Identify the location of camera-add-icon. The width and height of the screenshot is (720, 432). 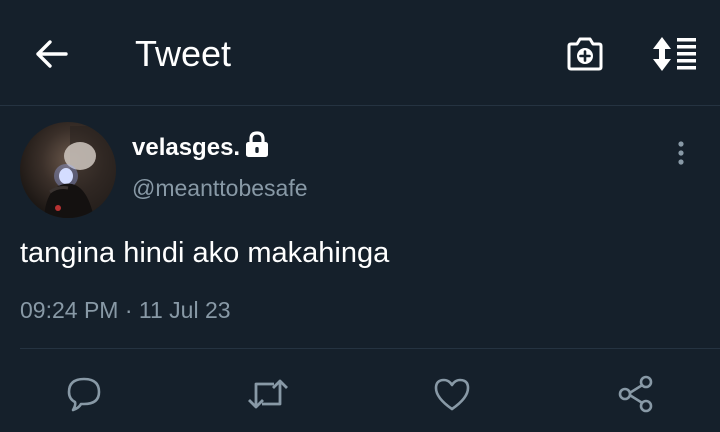
(585, 54).